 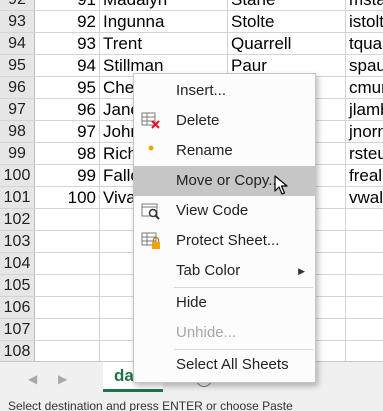 I want to click on row-header: 103, so click(x=17, y=241).